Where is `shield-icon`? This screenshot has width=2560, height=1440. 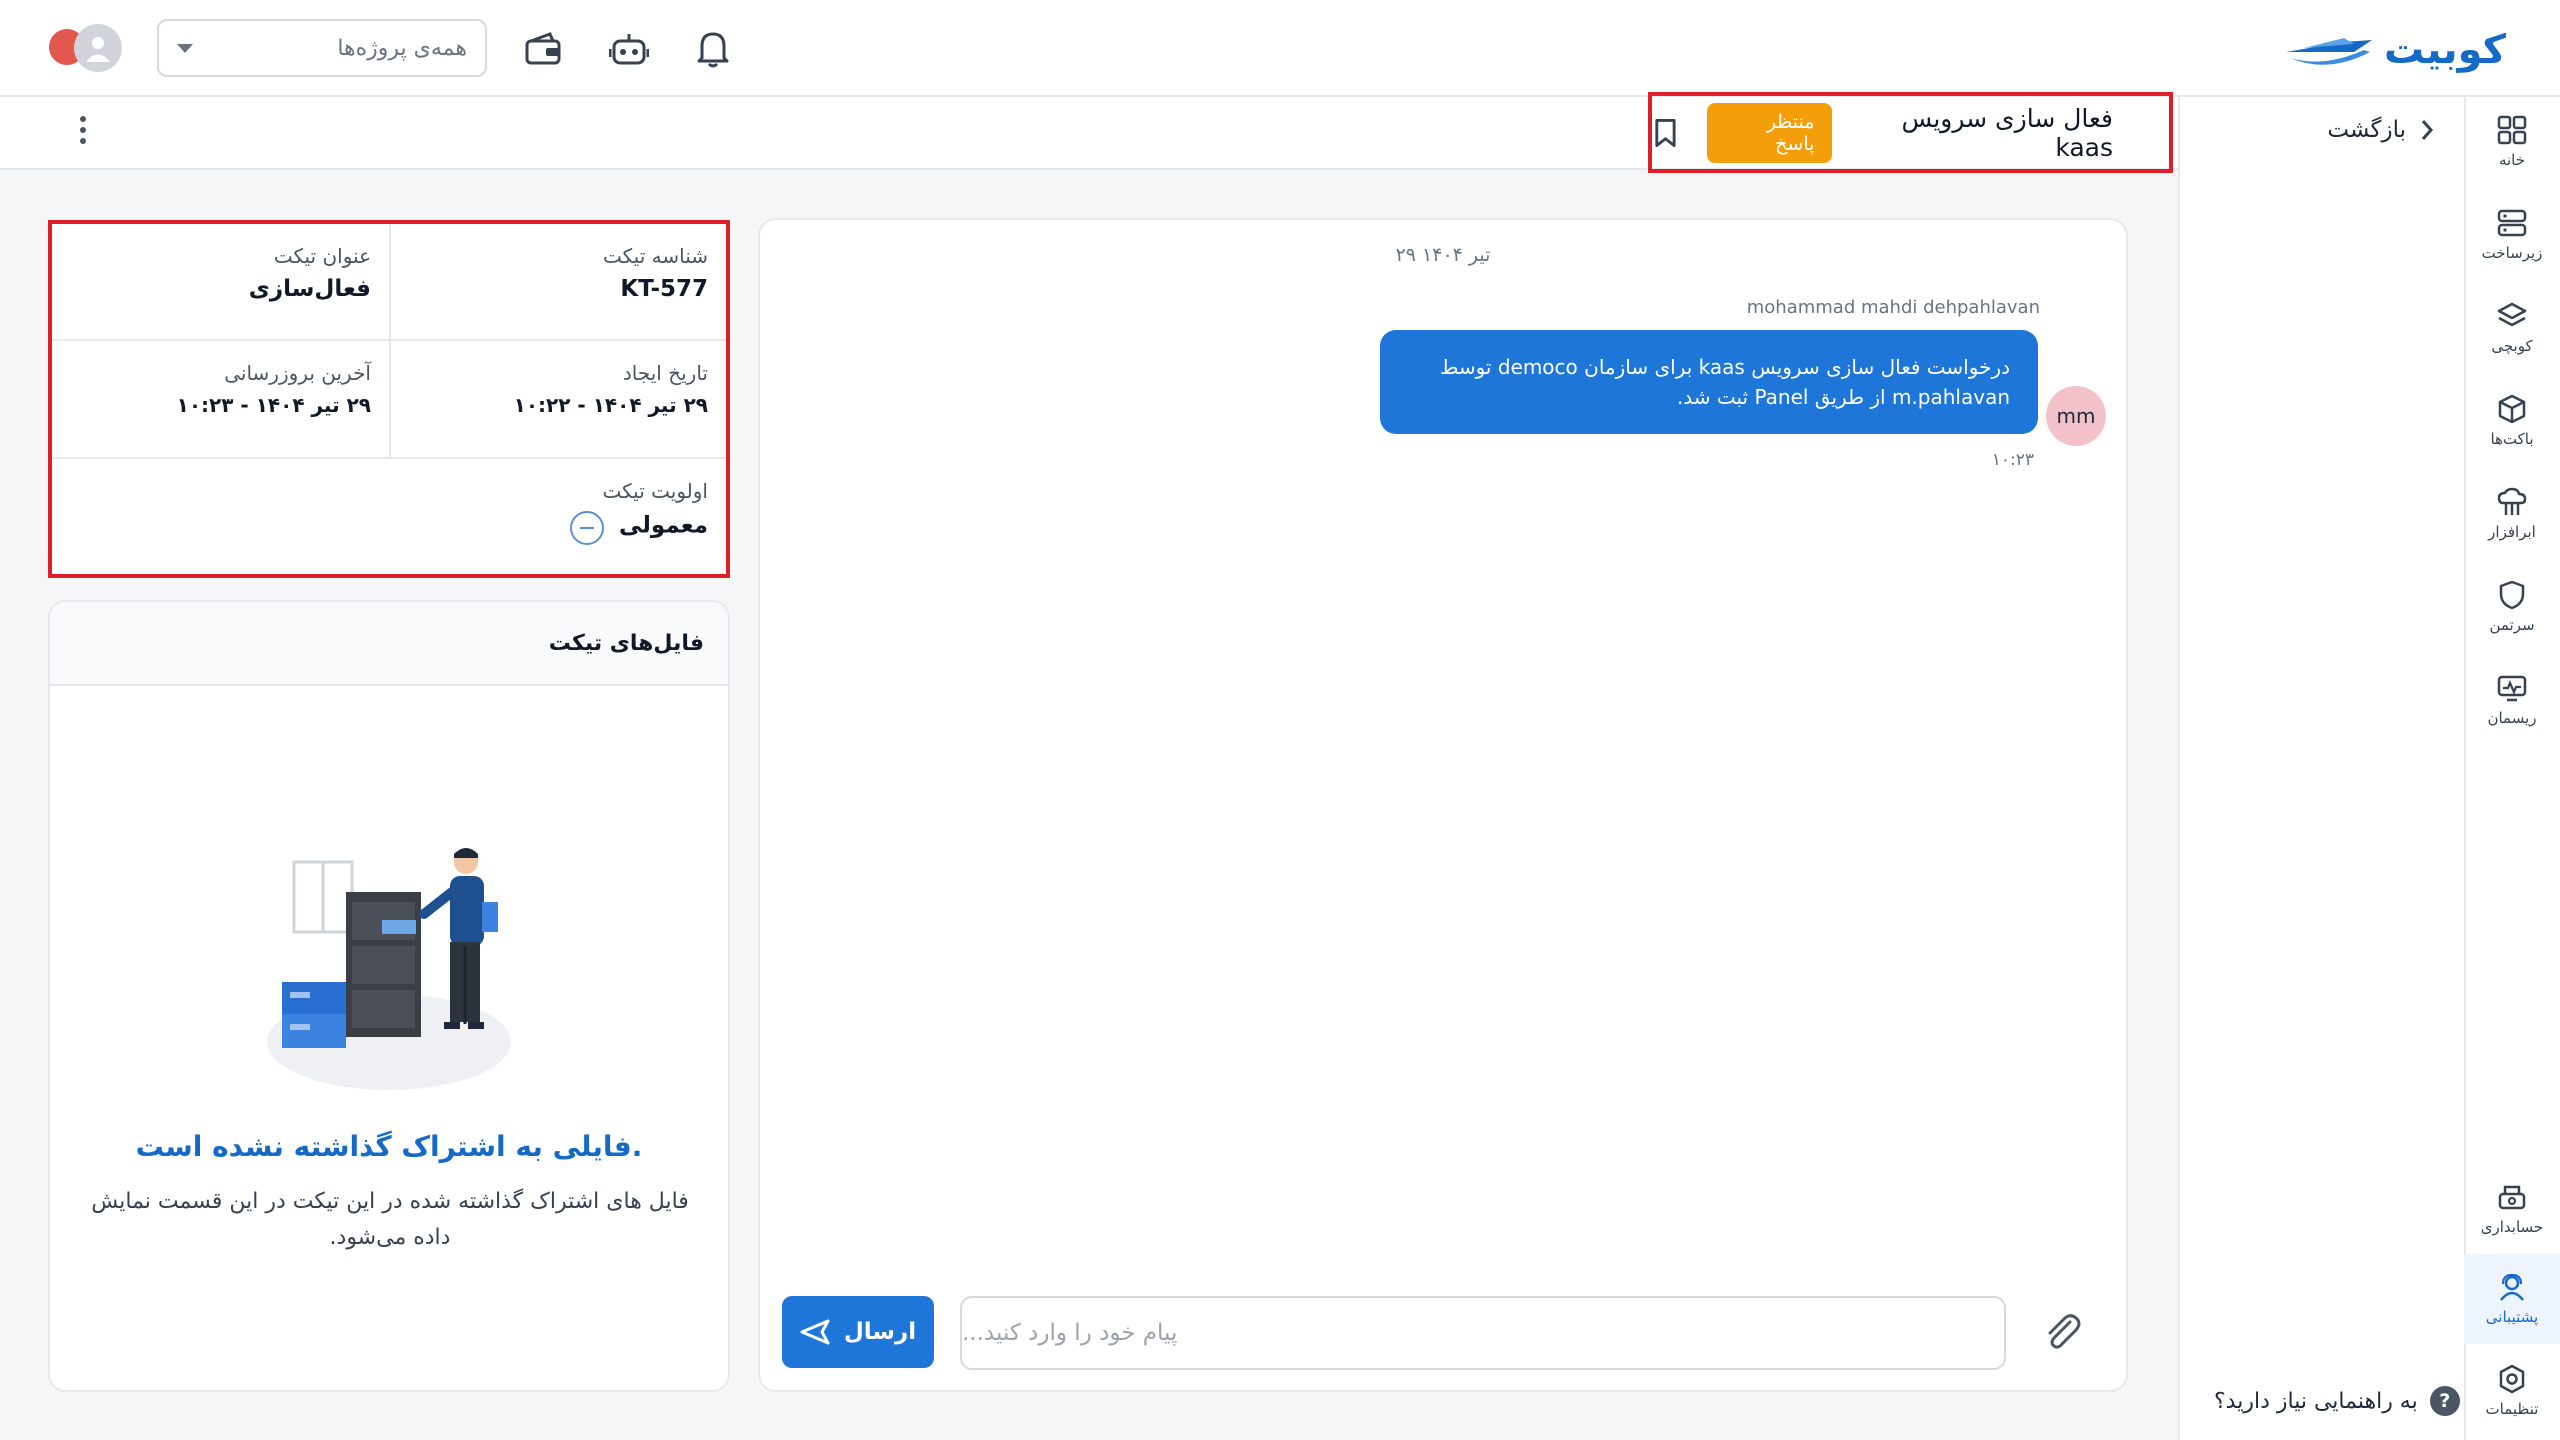
shield-icon is located at coordinates (2512, 595).